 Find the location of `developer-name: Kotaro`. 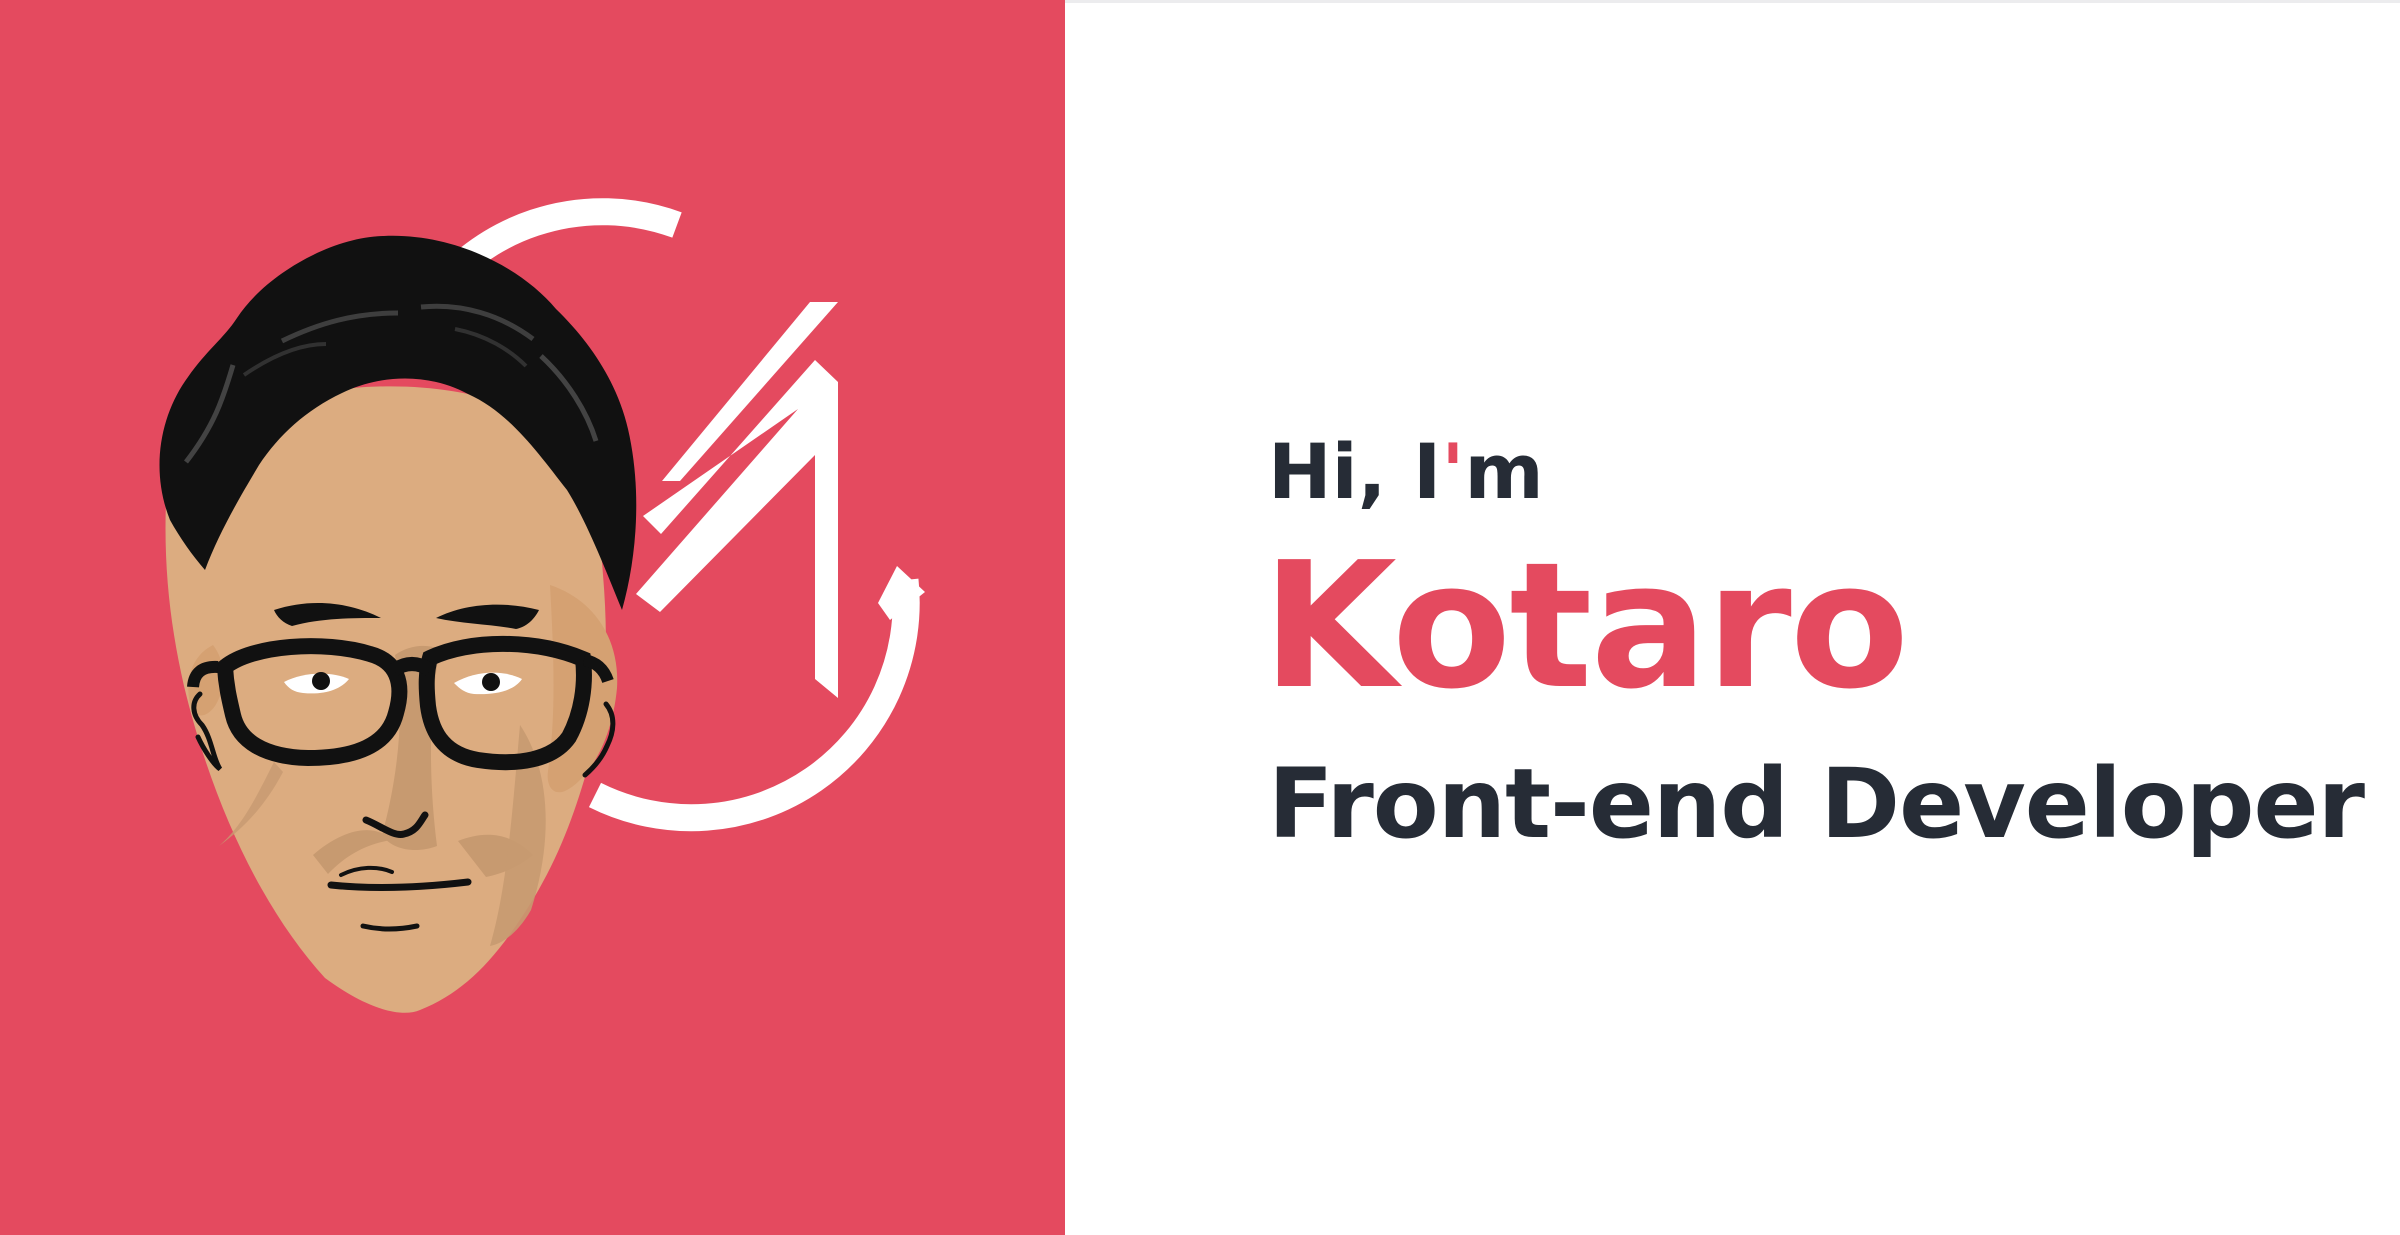

developer-name: Kotaro is located at coordinates (1585, 626).